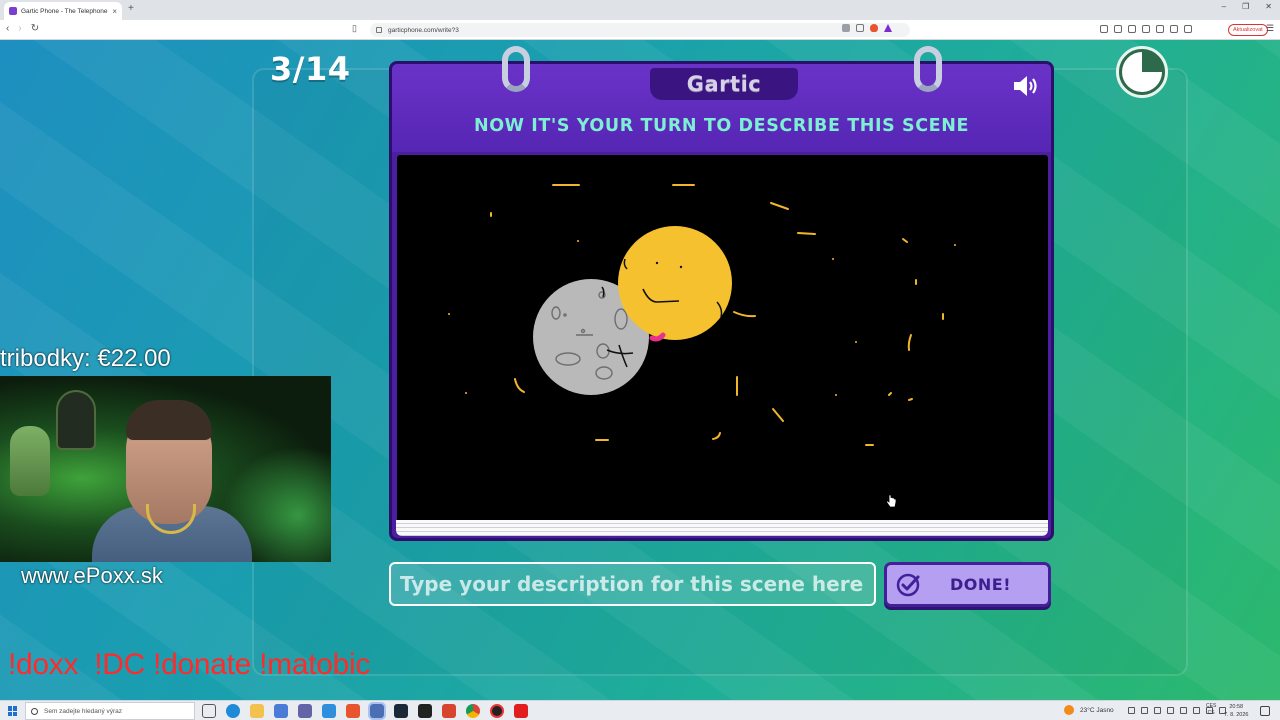  Describe the element at coordinates (473, 711) in the screenshot. I see `chrome-icon` at that location.